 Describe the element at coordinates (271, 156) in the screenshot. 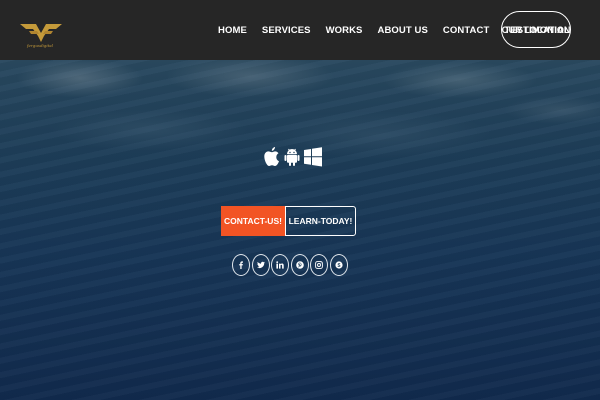

I see `apple-icon` at that location.